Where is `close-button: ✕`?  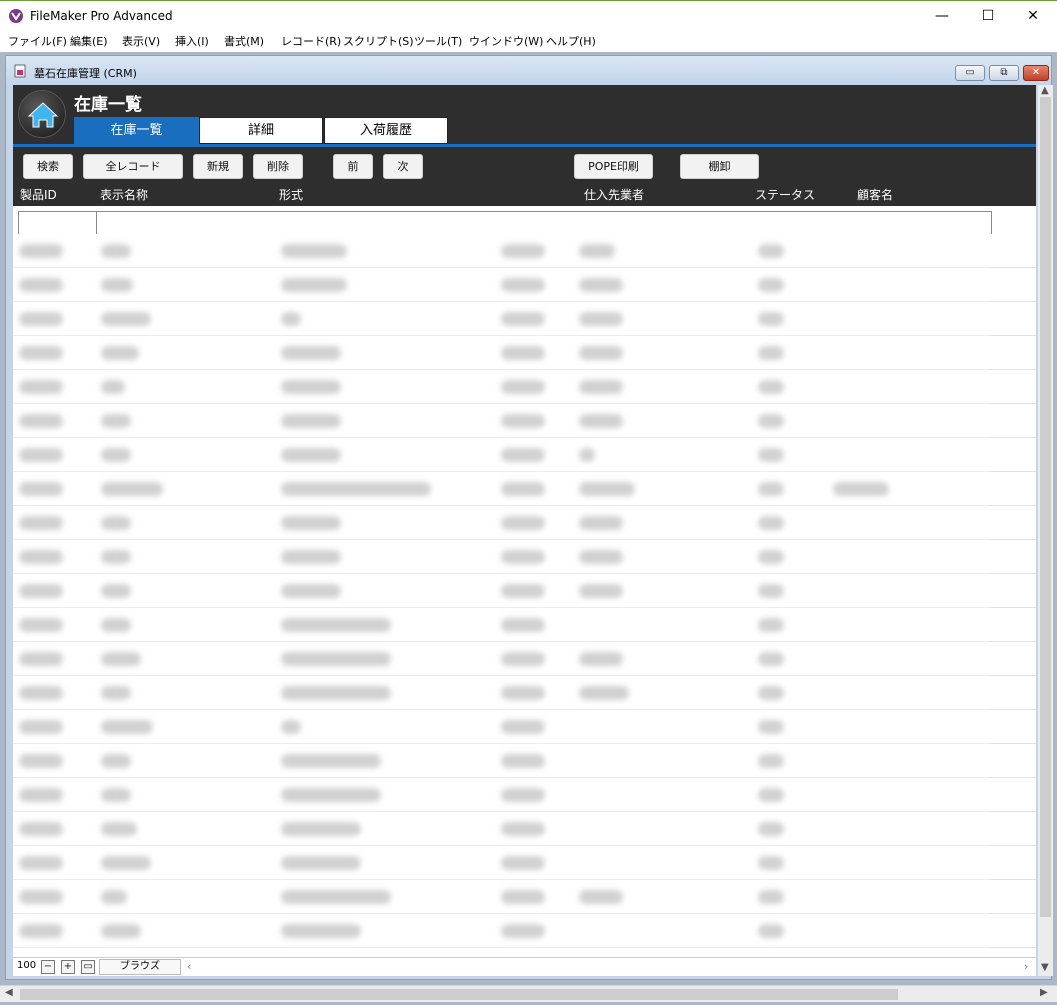
close-button: ✕ is located at coordinates (1033, 16).